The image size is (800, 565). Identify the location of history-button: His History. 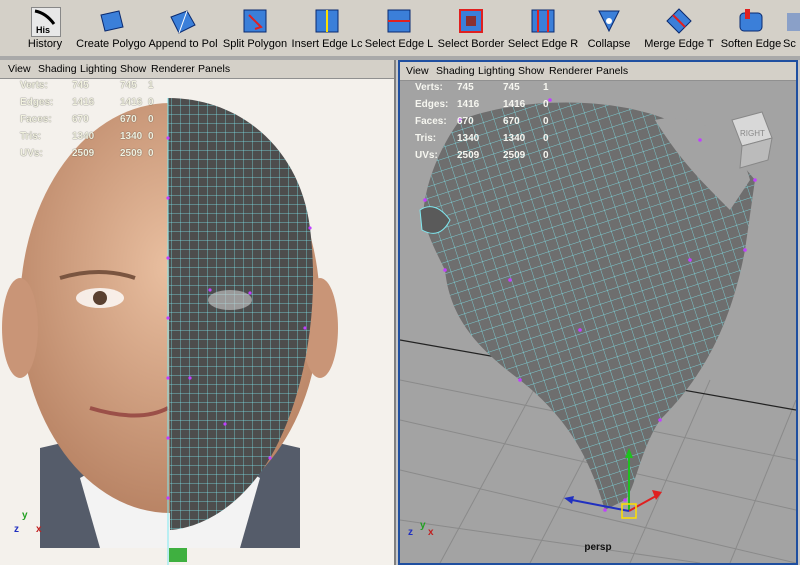
(45, 28).